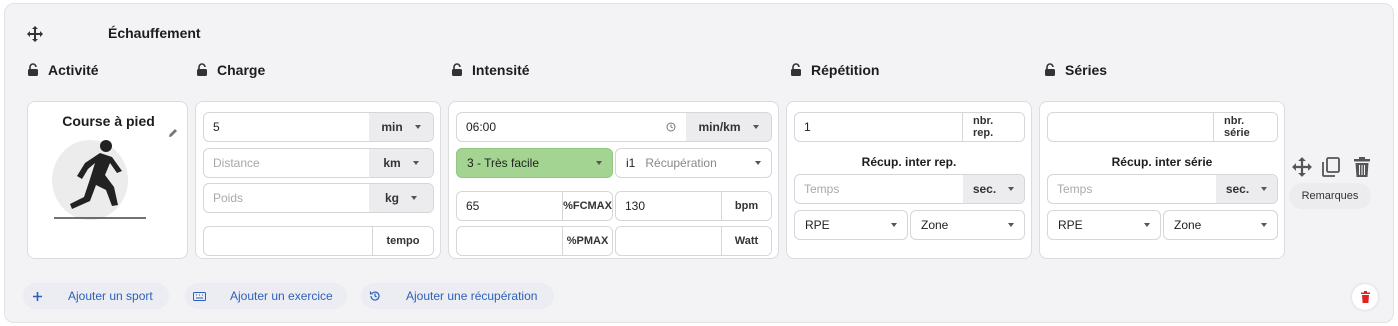  I want to click on zone-select-text: i1 Récupération, so click(671, 163).